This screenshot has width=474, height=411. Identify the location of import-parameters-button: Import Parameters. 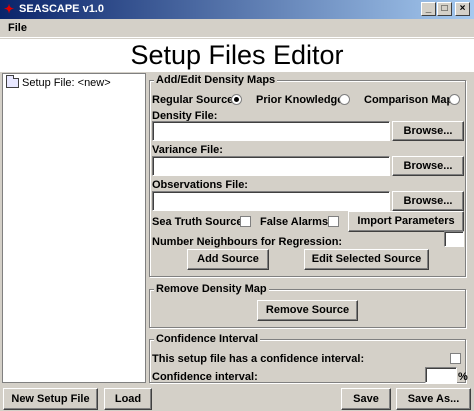
(406, 221).